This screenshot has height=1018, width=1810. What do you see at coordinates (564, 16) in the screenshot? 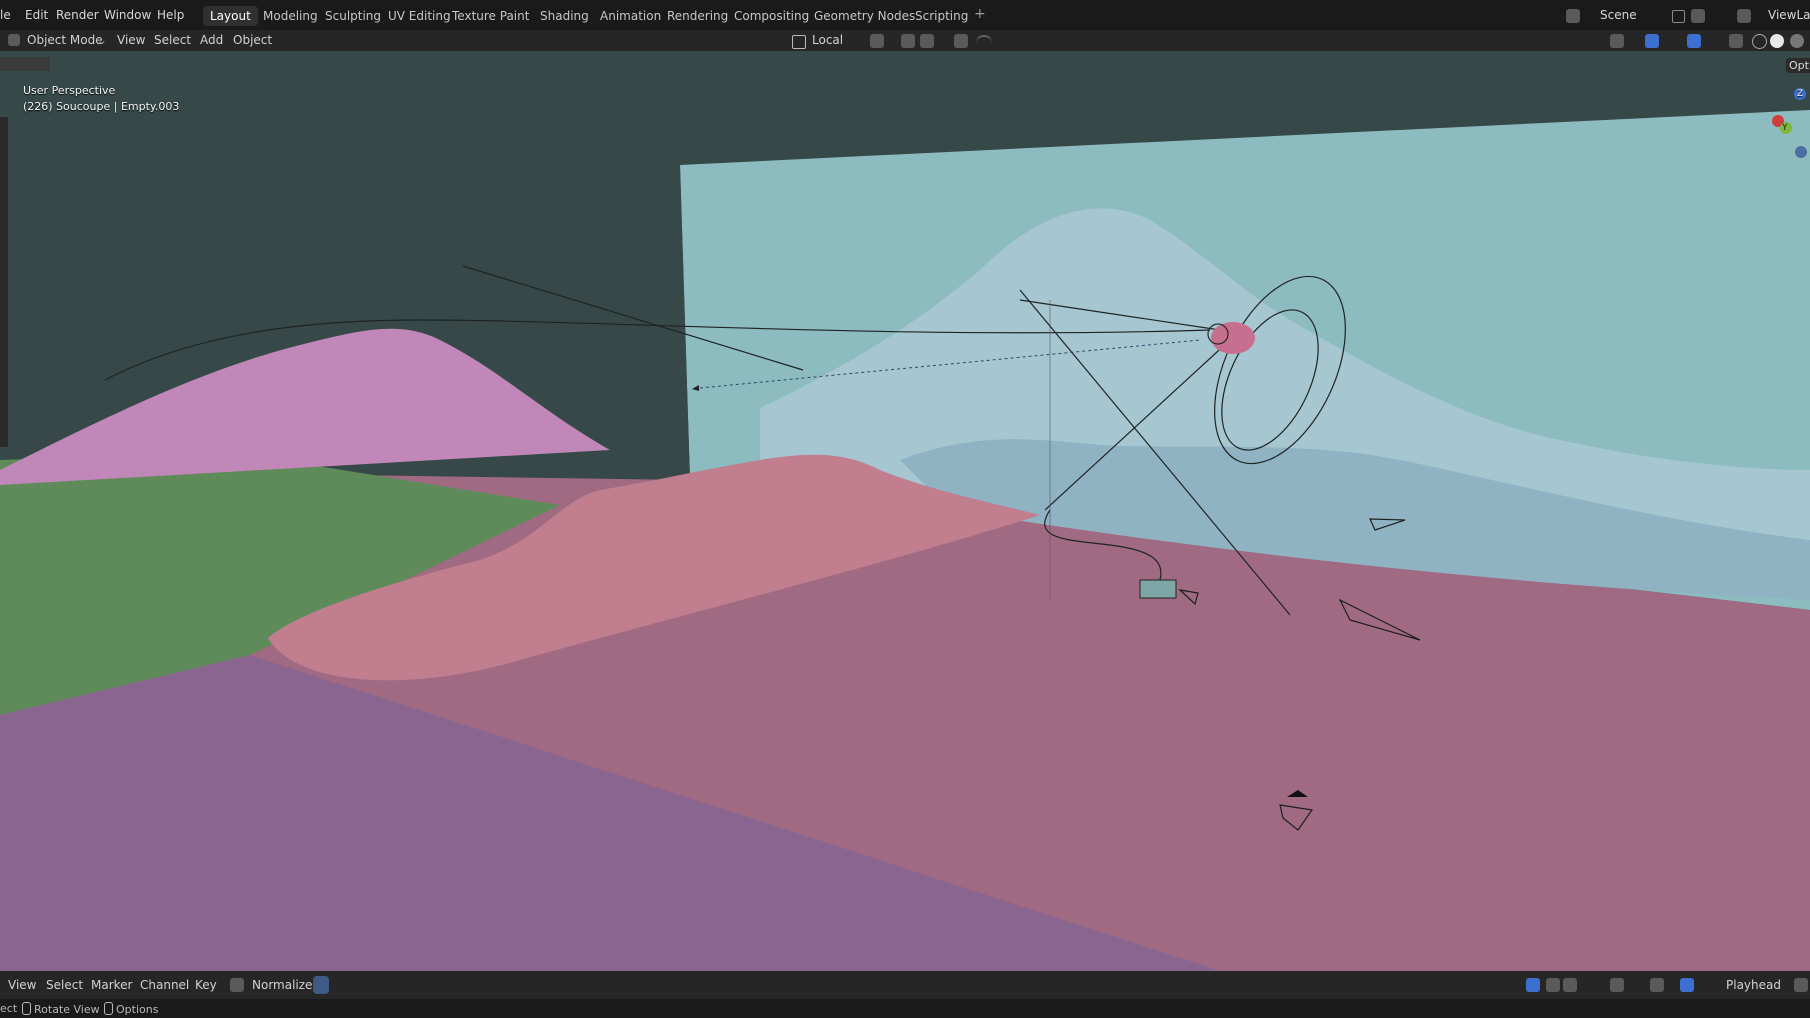
I see `tab-shading: Shading` at bounding box center [564, 16].